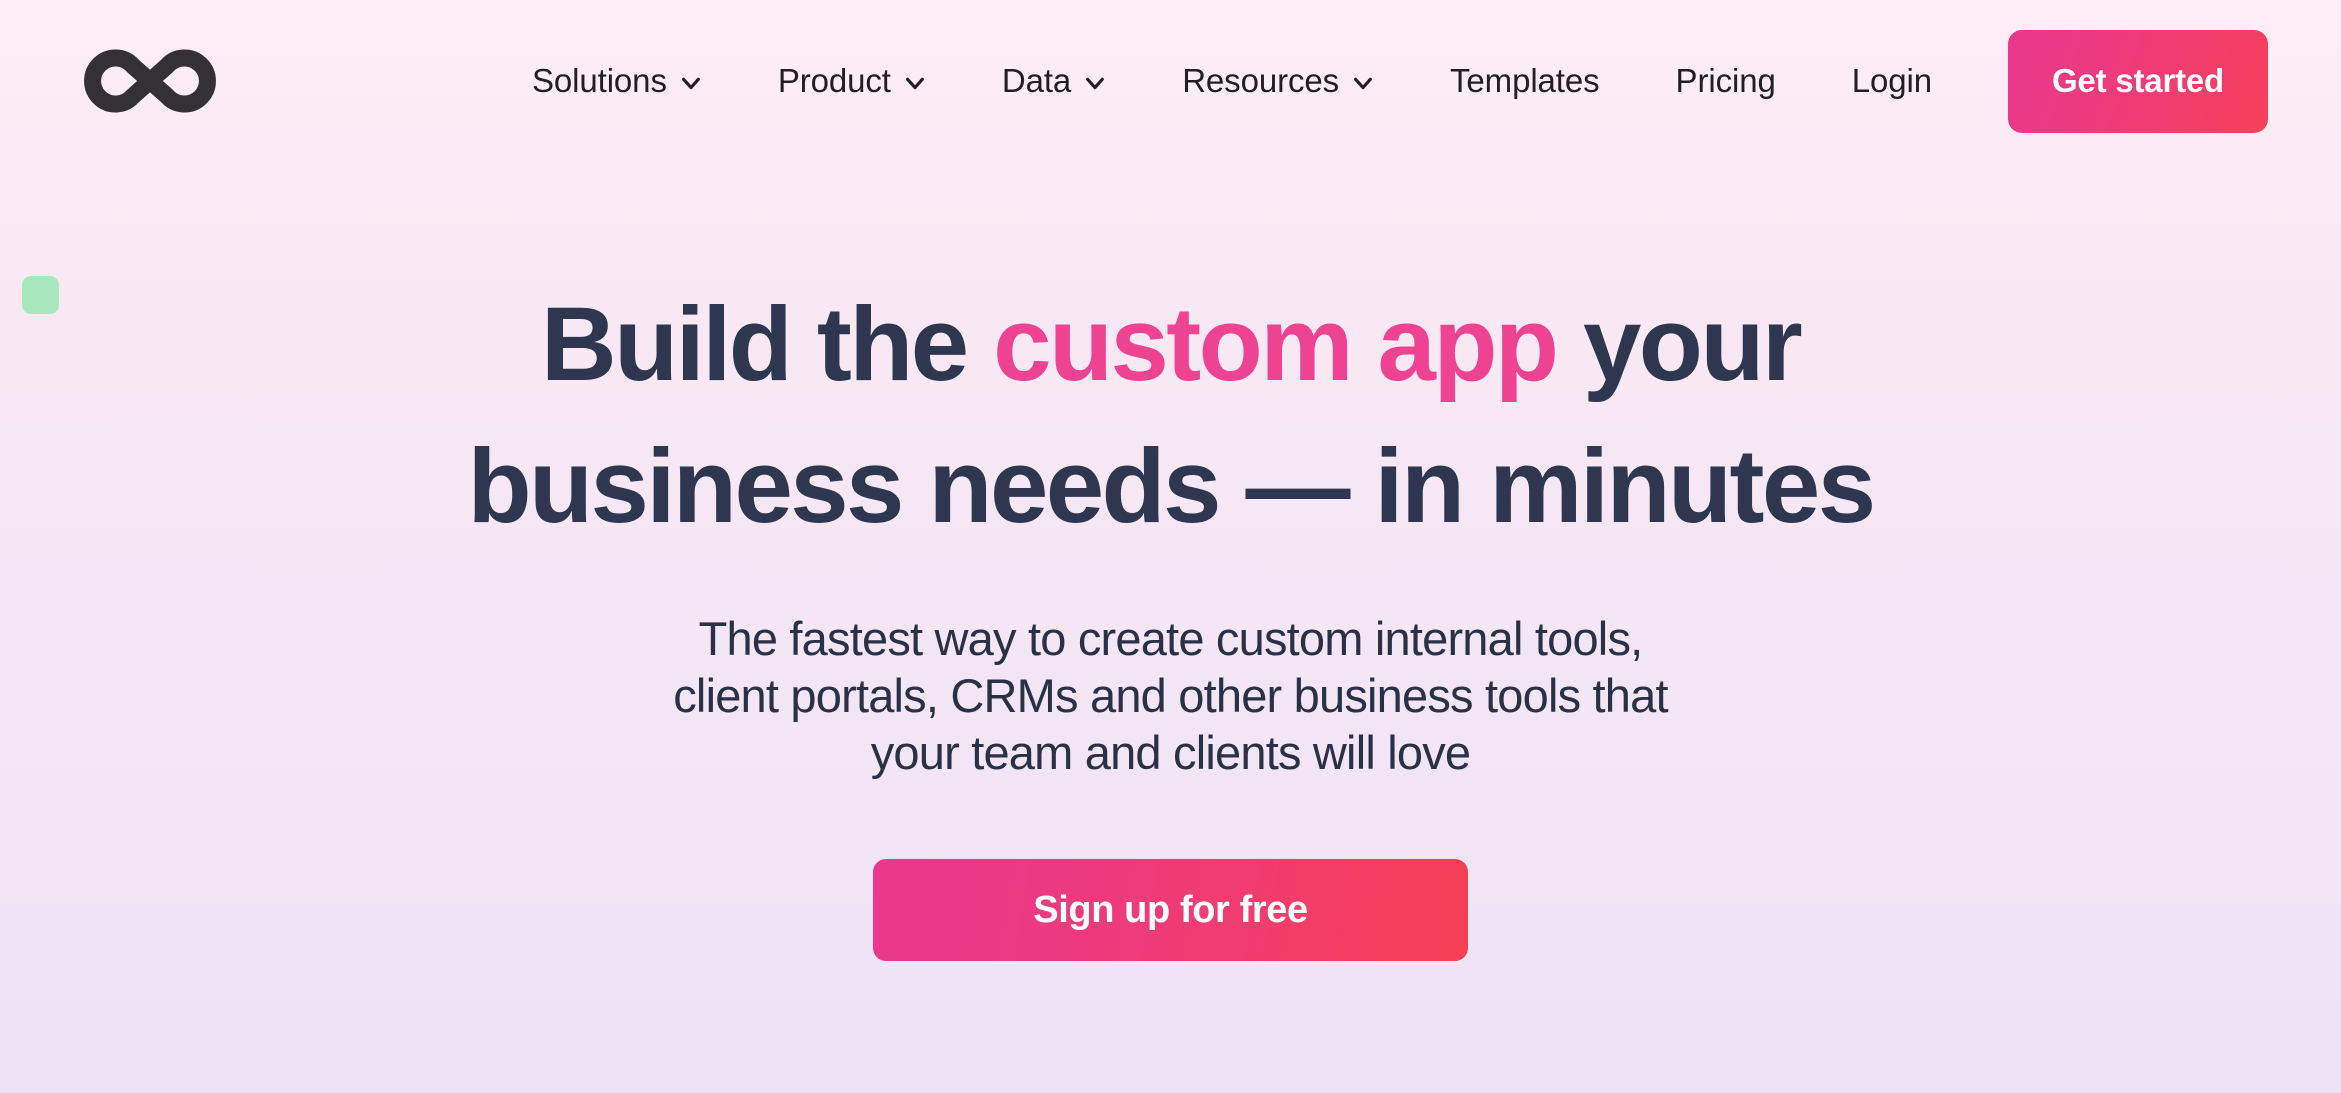 The image size is (2341, 1093). I want to click on nav-item-label: Pricing, so click(1725, 80).